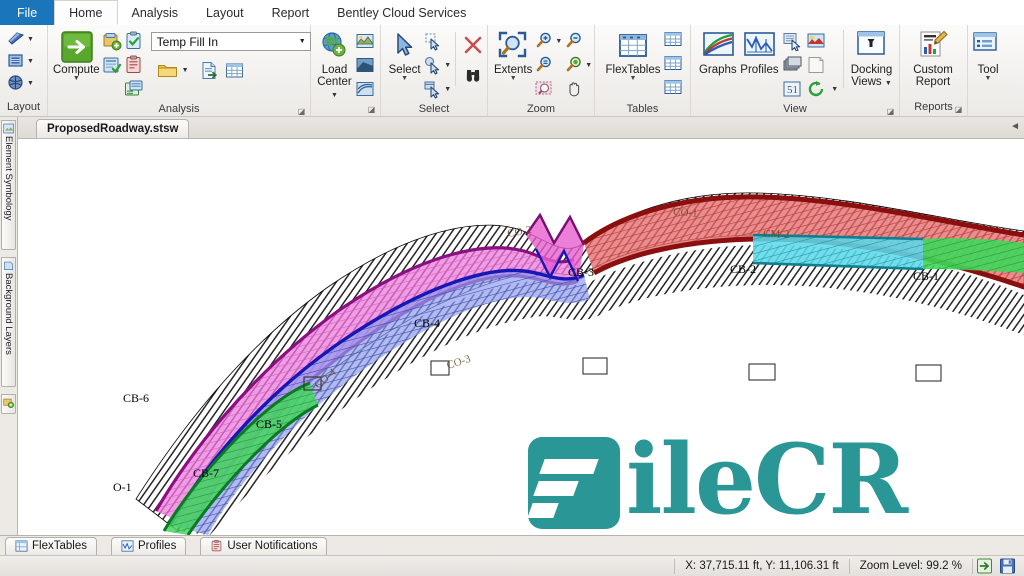 The height and width of the screenshot is (576, 1024). Describe the element at coordinates (23, 107) in the screenshot. I see `ribbon-group-label-layout: Layout` at that location.